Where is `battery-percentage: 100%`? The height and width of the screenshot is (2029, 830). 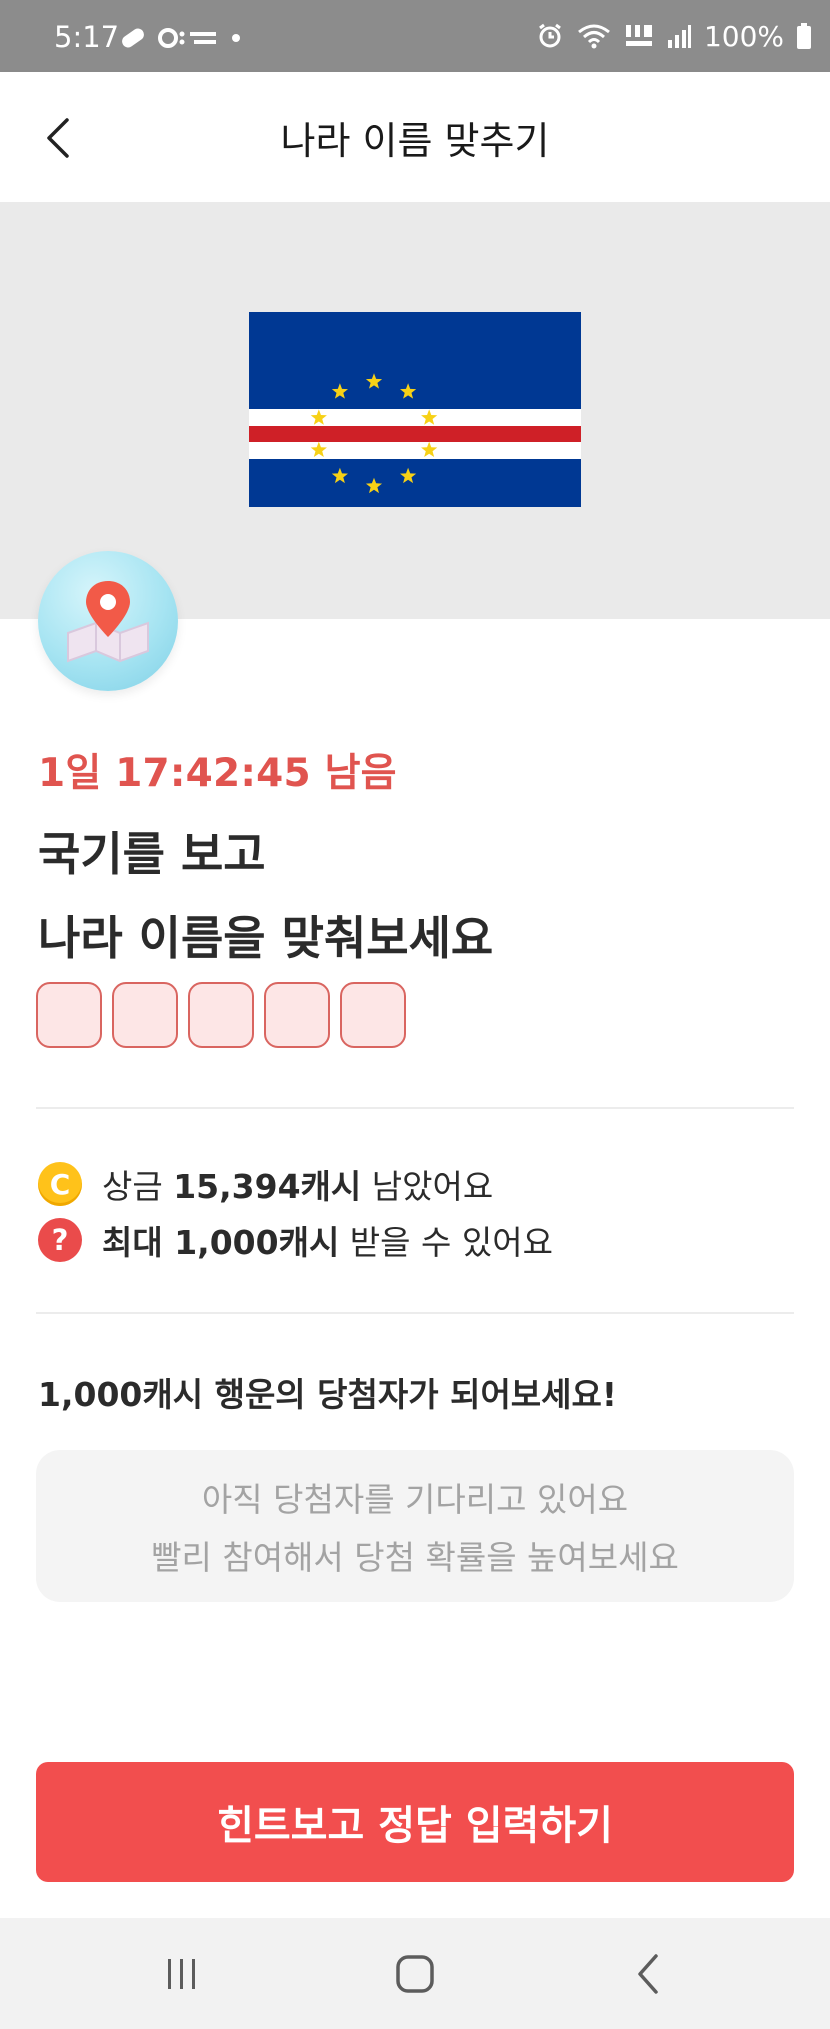
battery-percentage: 100% is located at coordinates (743, 36).